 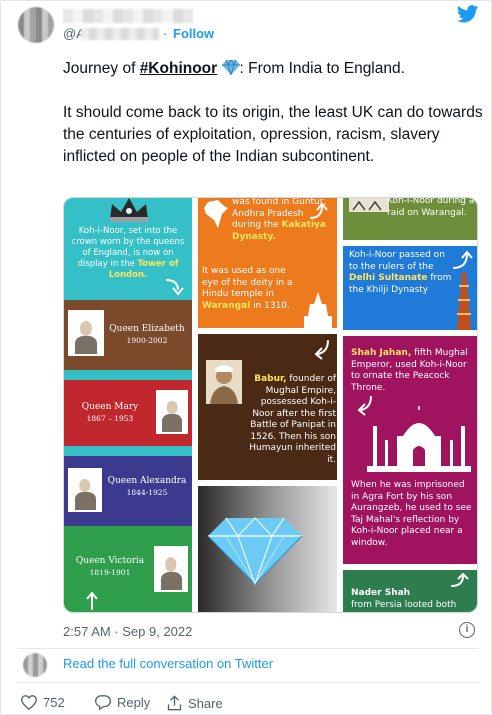 I want to click on india-map-icon, so click(x=216, y=214).